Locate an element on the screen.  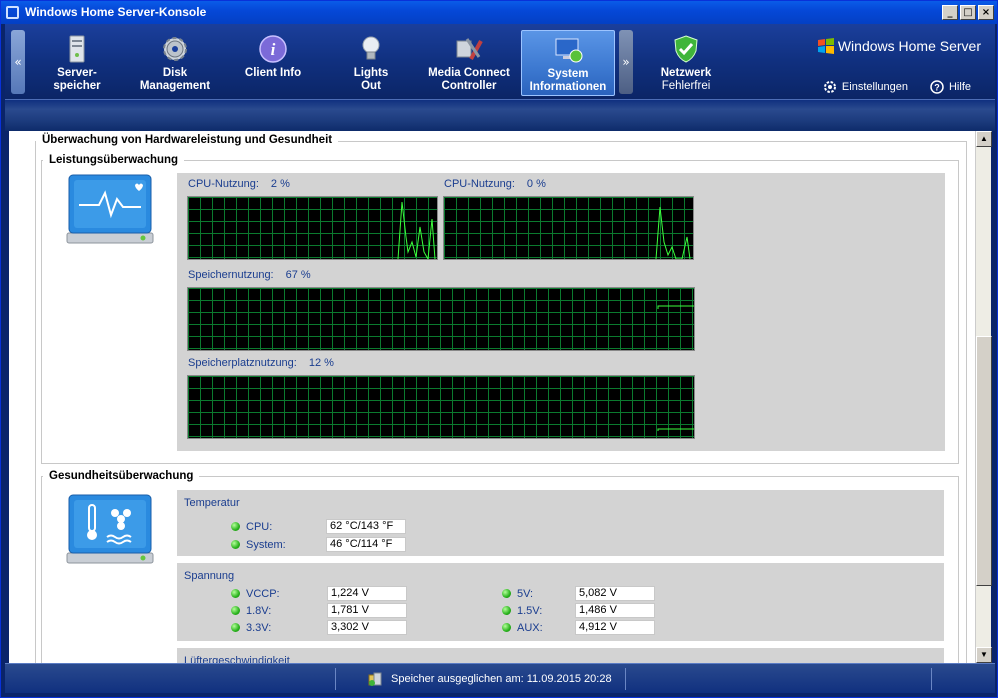
performance-monitor-icon is located at coordinates (110, 209).